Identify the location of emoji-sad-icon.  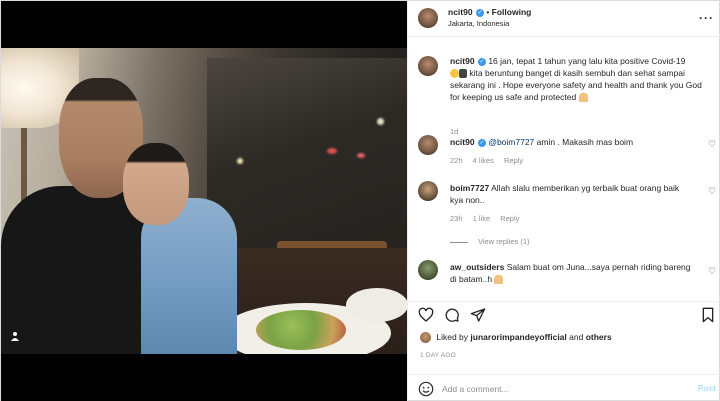
(454, 74).